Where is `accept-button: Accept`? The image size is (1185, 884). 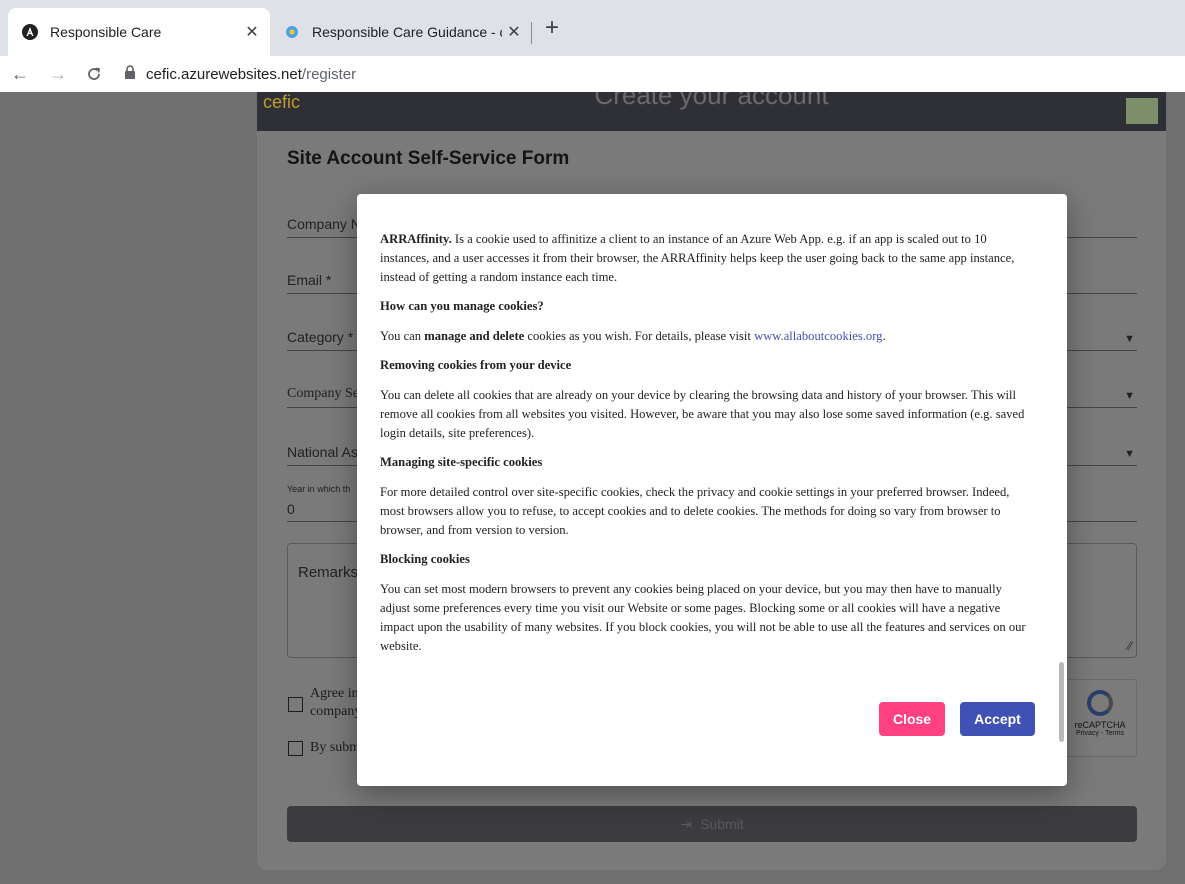
accept-button: Accept is located at coordinates (997, 719).